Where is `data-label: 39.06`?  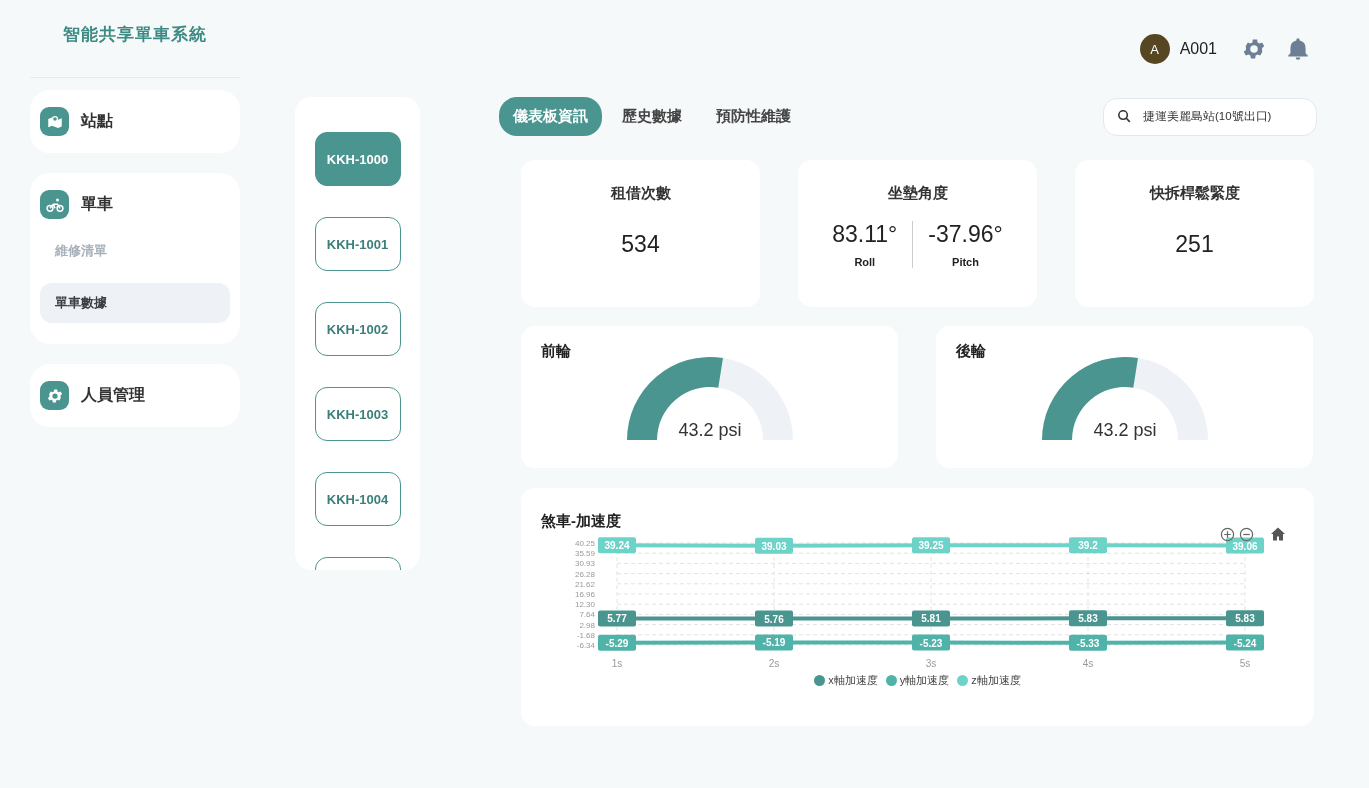
data-label: 39.06 is located at coordinates (1245, 545).